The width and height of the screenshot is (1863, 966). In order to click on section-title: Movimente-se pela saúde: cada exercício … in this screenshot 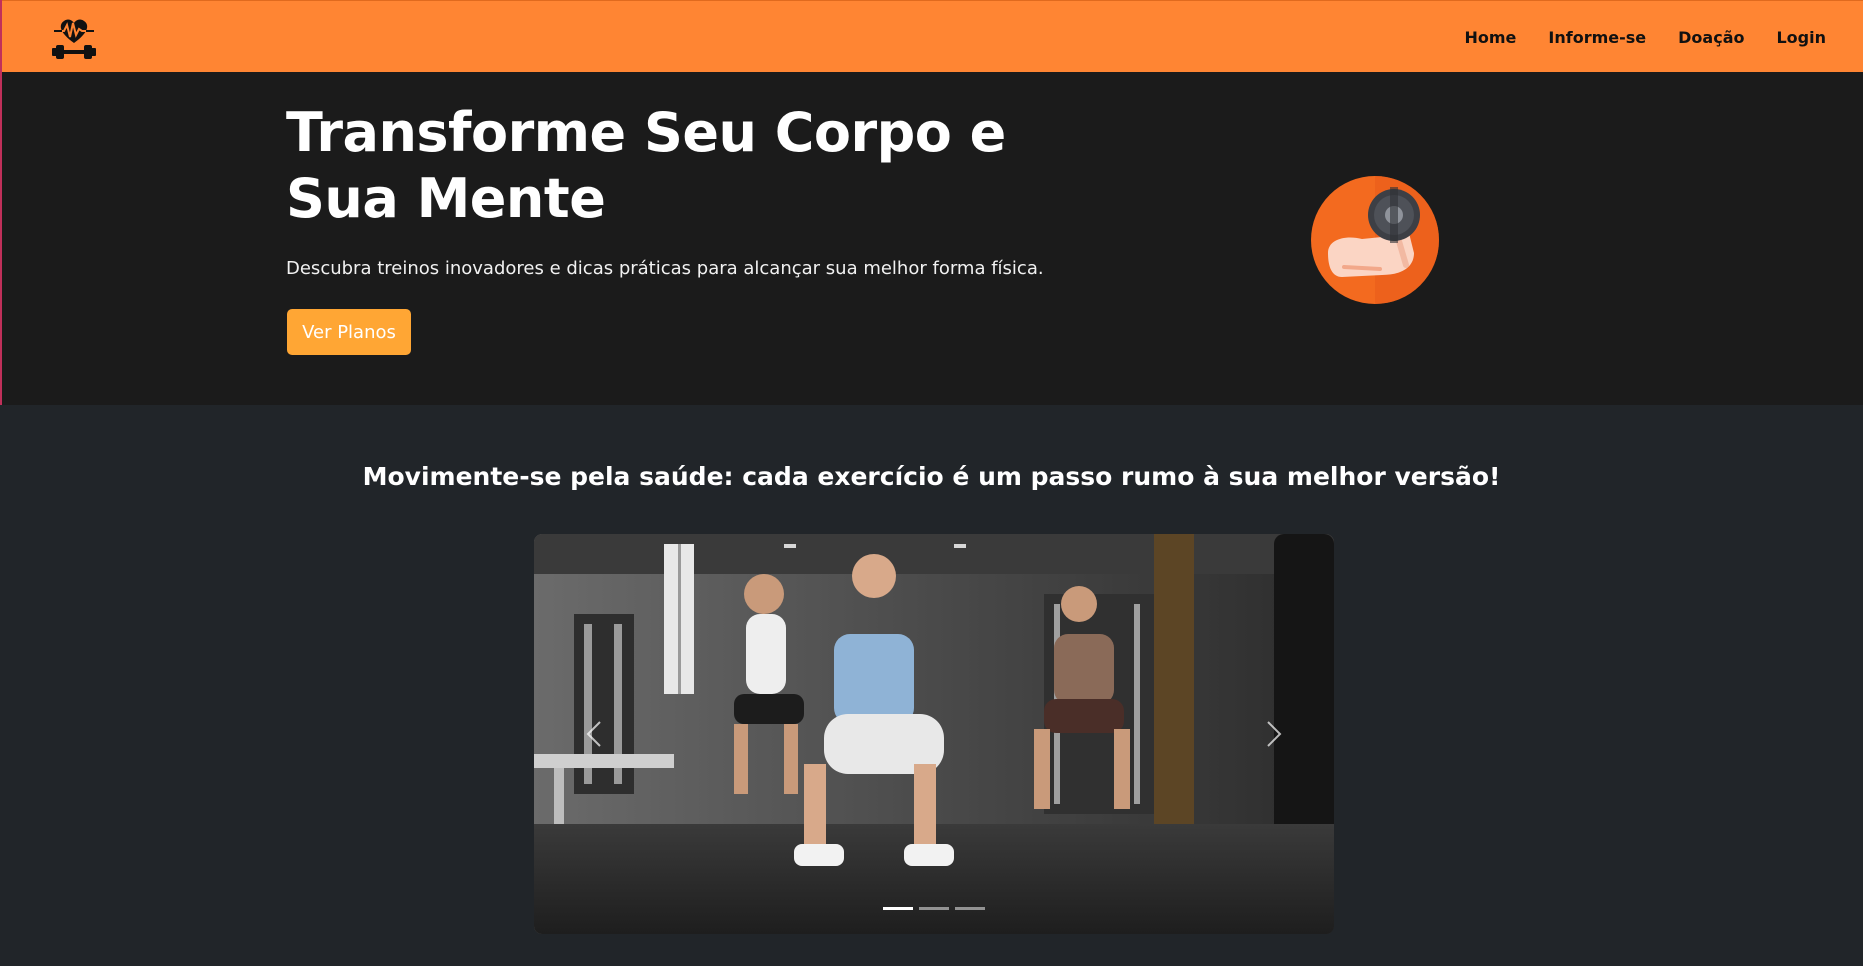, I will do `click(931, 476)`.